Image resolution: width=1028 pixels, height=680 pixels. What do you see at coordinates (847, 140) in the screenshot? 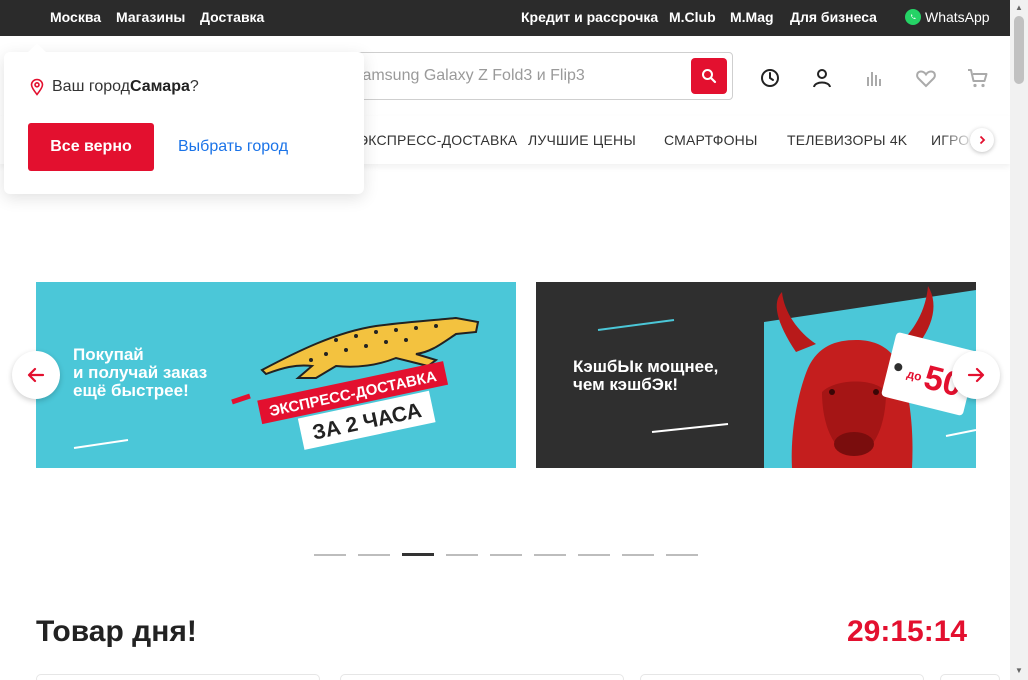
I see `nav-item-tv: ТЕЛЕВИЗОРЫ 4K` at bounding box center [847, 140].